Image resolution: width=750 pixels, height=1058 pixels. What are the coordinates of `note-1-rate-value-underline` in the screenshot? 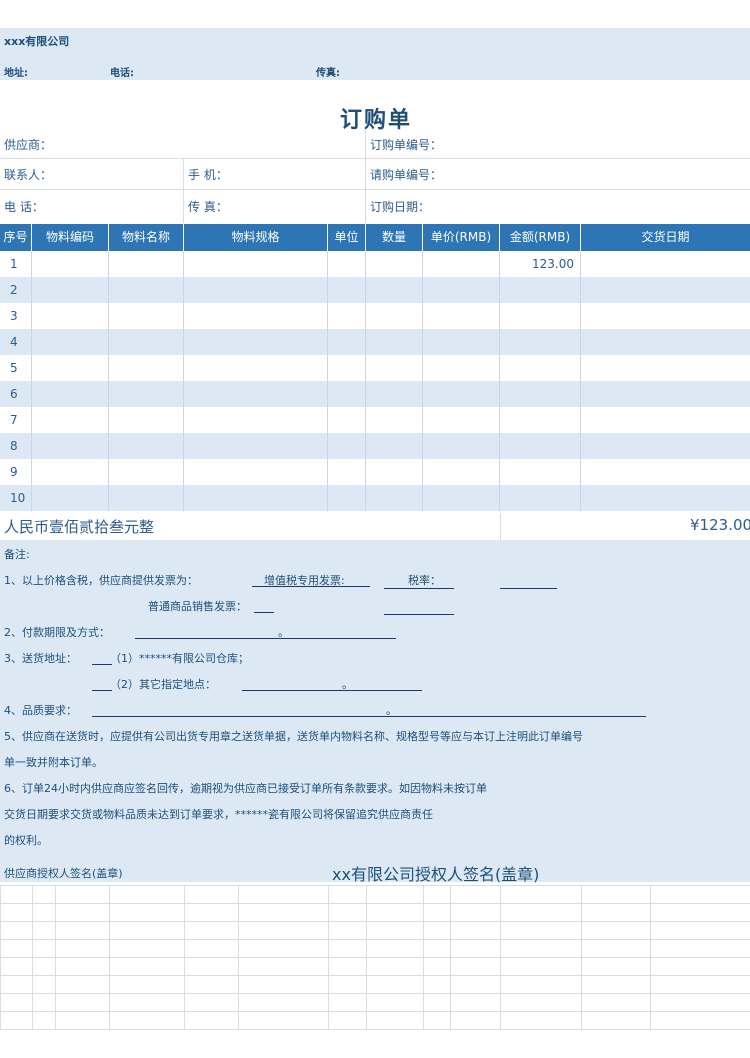 It's located at (528, 588).